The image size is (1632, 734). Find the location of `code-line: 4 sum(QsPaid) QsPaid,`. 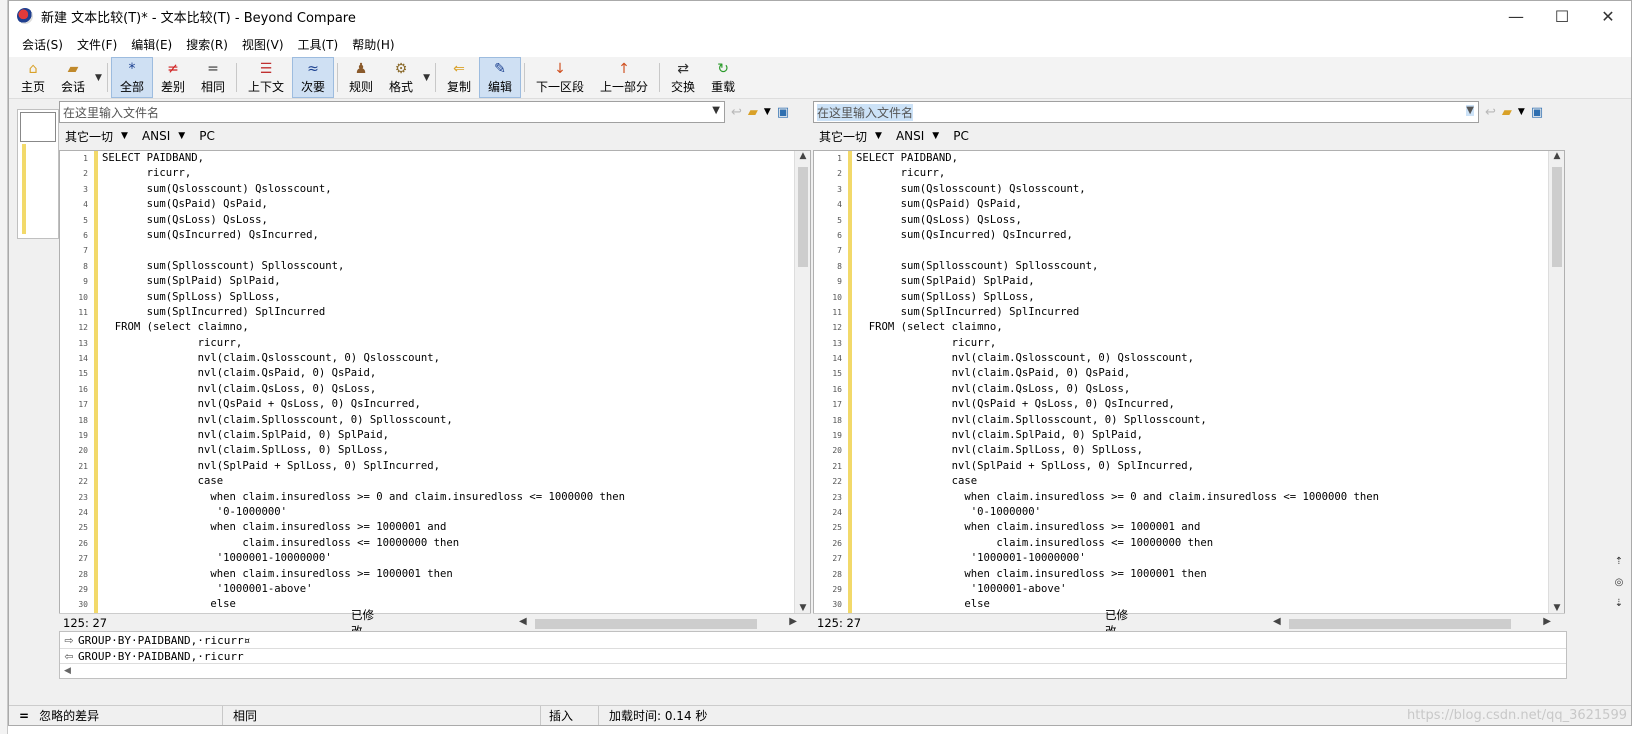

code-line: 4 sum(QsPaid) QsPaid, is located at coordinates (435, 204).